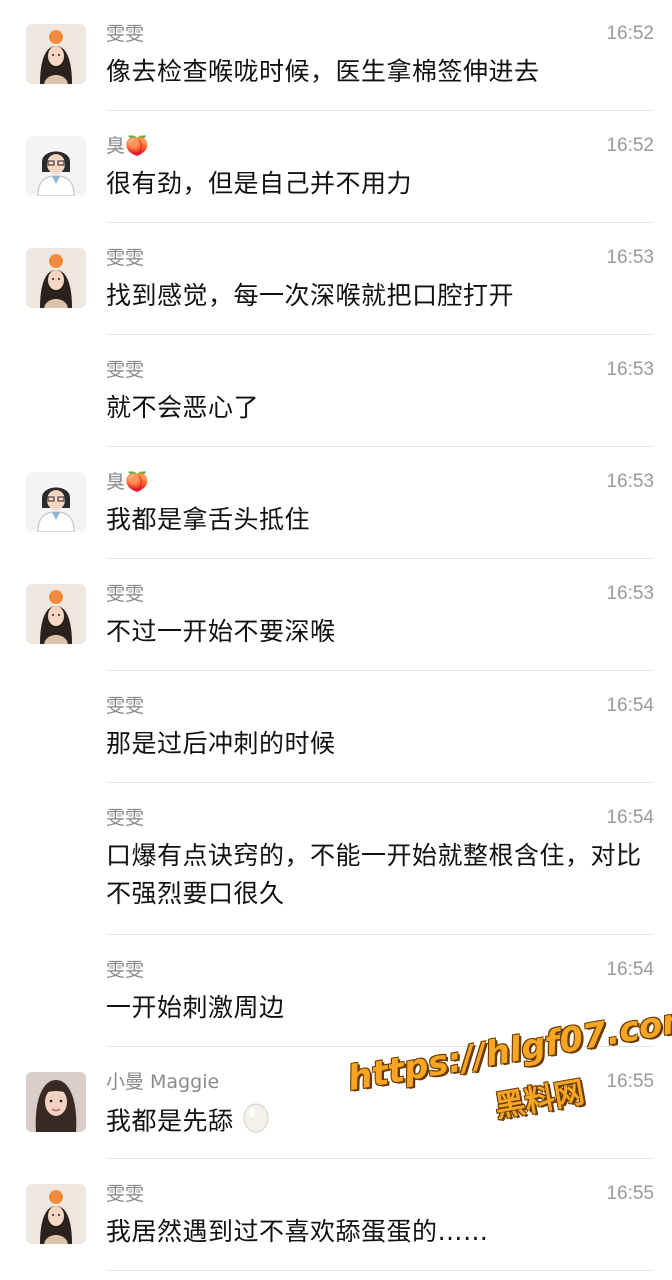 This screenshot has height=1280, width=672. What do you see at coordinates (378, 520) in the screenshot?
I see `message-text: 我都是拿舌头抵住` at bounding box center [378, 520].